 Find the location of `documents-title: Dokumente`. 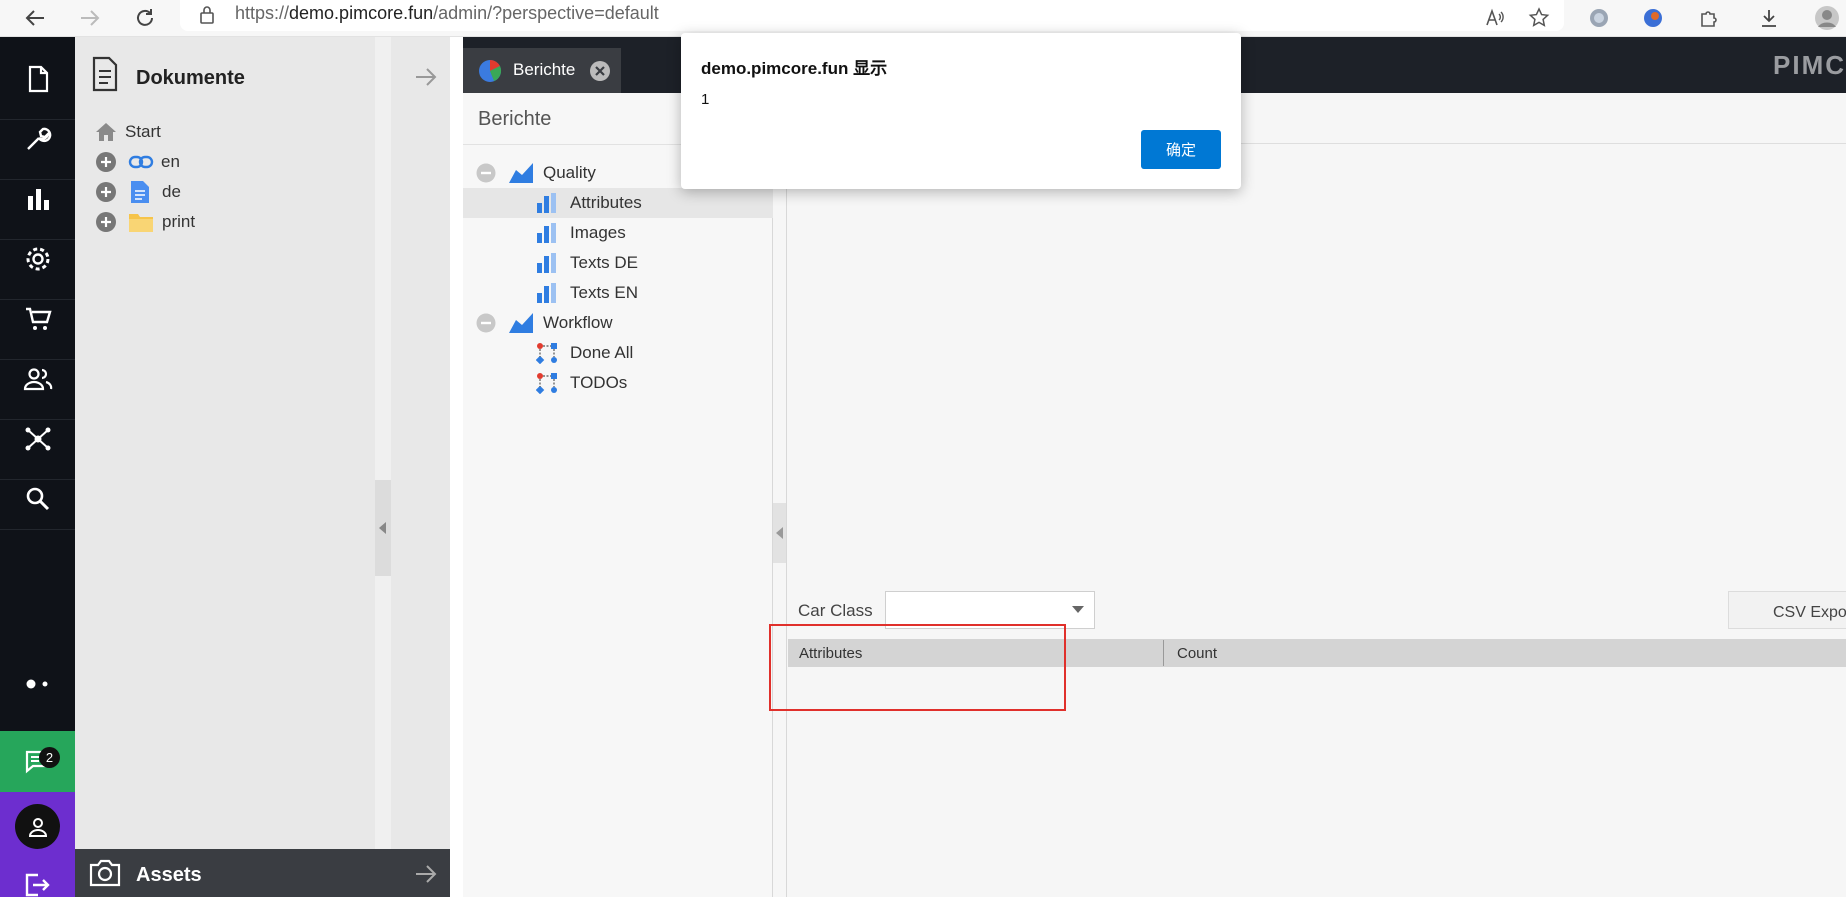

documents-title: Dokumente is located at coordinates (190, 78).